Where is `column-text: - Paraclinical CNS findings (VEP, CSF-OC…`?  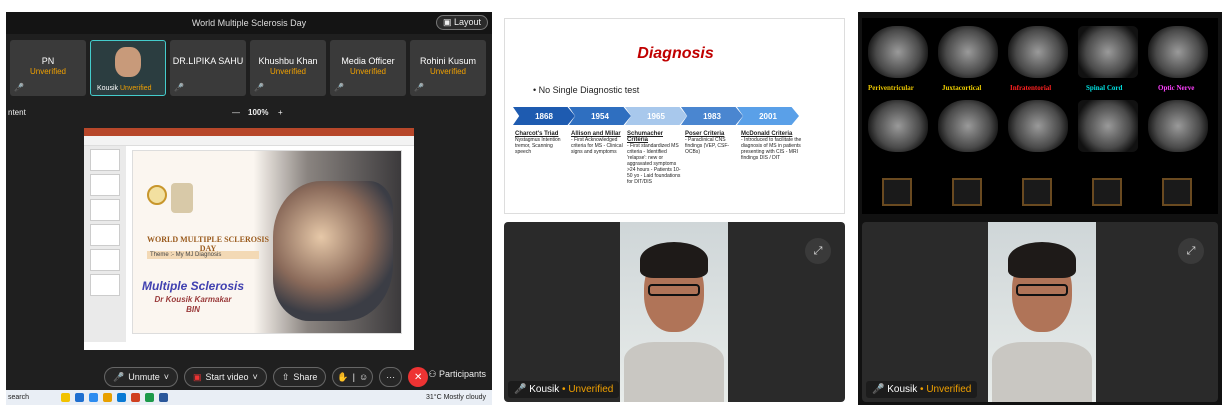 column-text: - Paraclinical CNS findings (VEP, CSF-OC… is located at coordinates (707, 146).